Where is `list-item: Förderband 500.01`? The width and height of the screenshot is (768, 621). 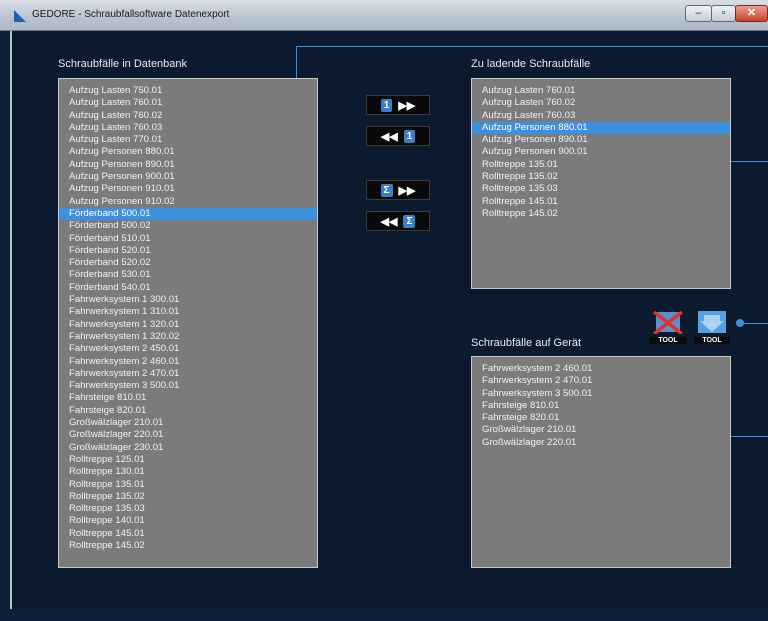 list-item: Förderband 500.01 is located at coordinates (188, 214).